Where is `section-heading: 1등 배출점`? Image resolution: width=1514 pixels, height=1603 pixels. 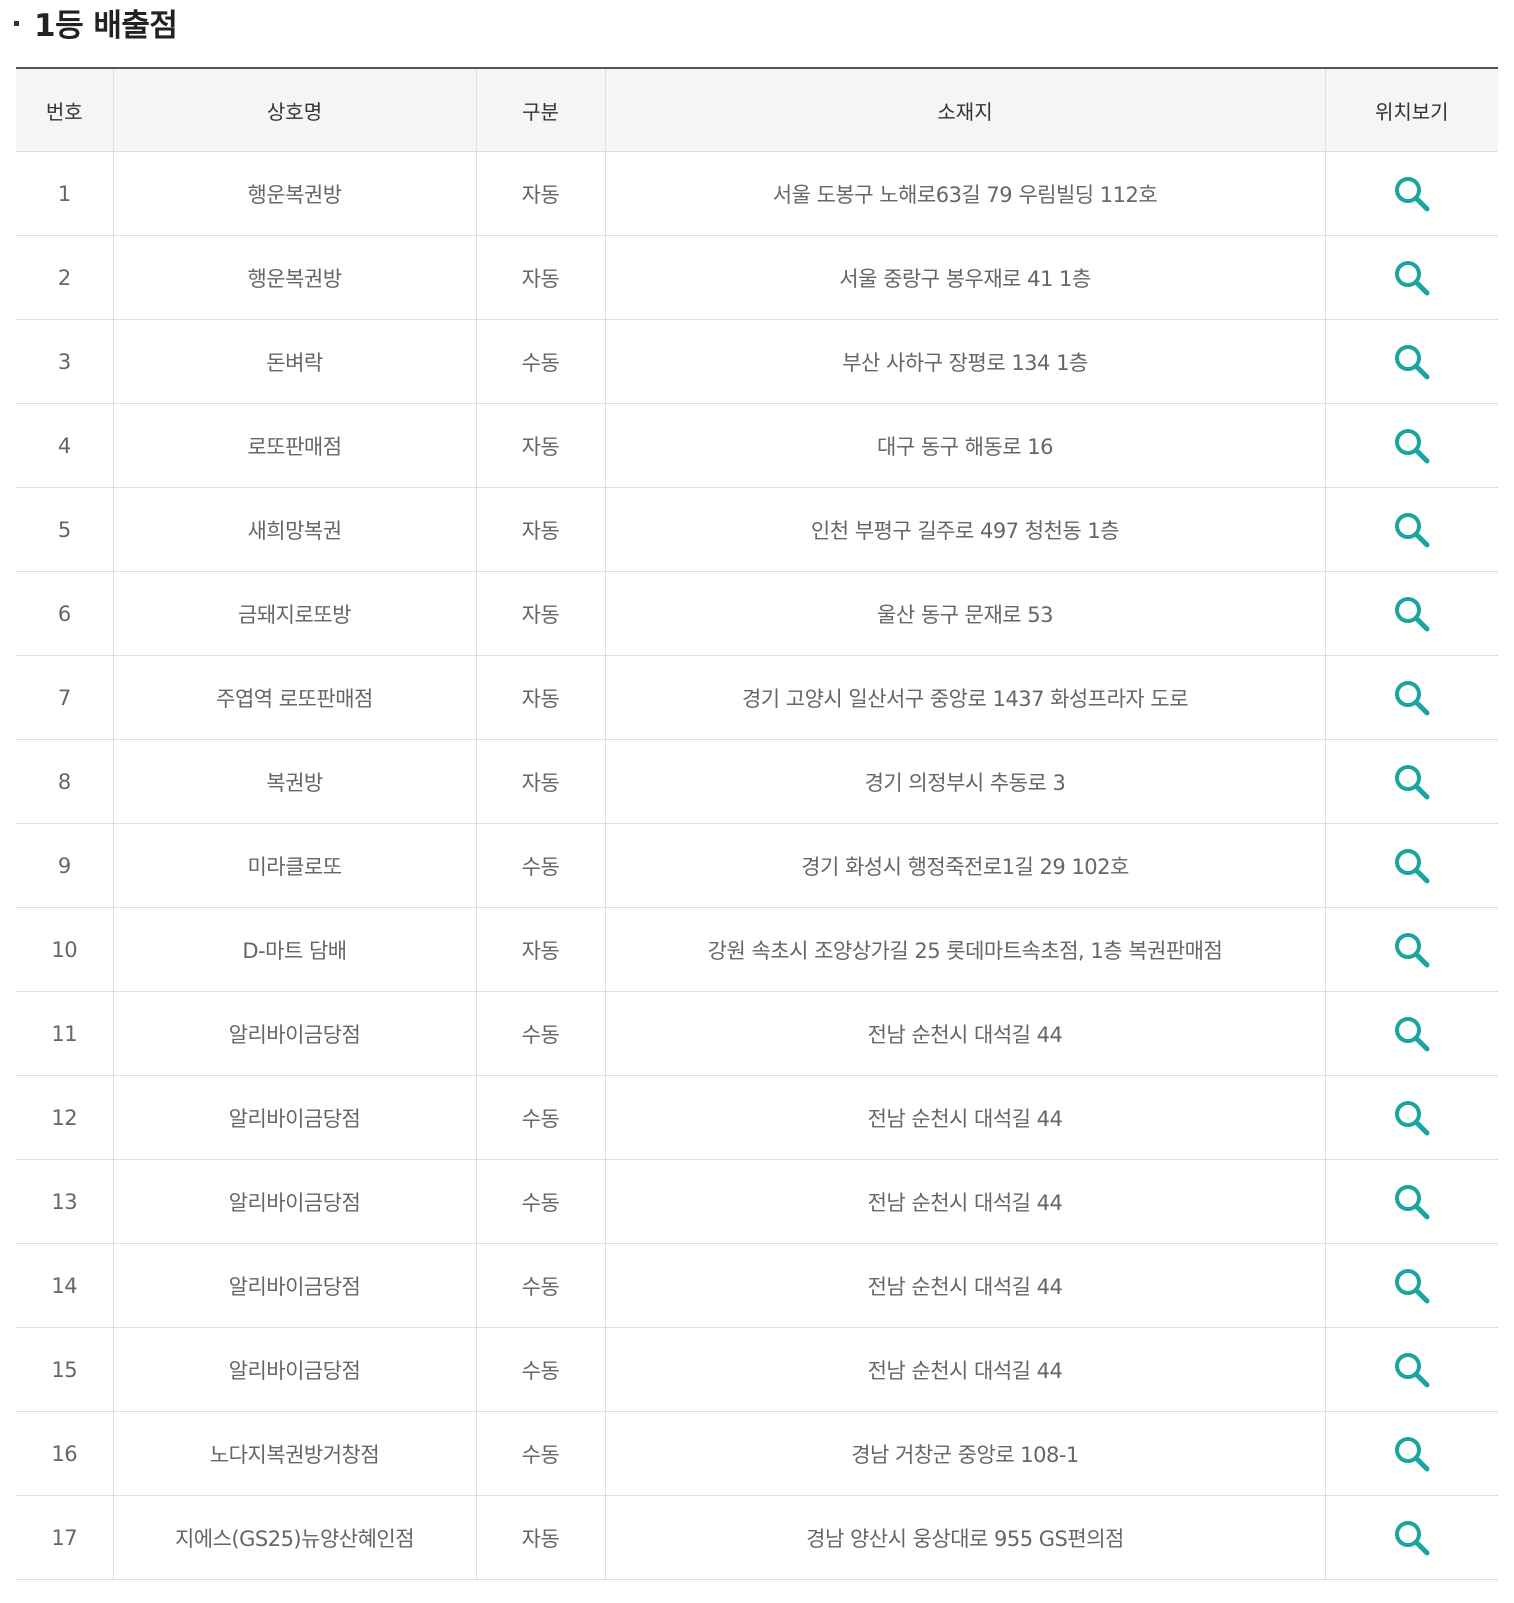 section-heading: 1등 배출점 is located at coordinates (96, 22).